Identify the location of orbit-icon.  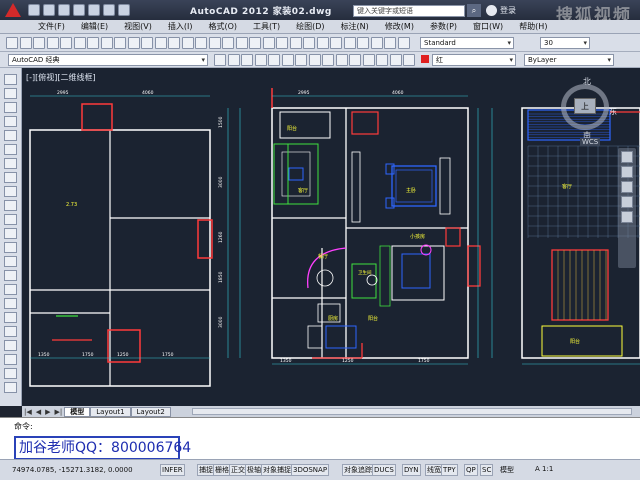
(627, 202).